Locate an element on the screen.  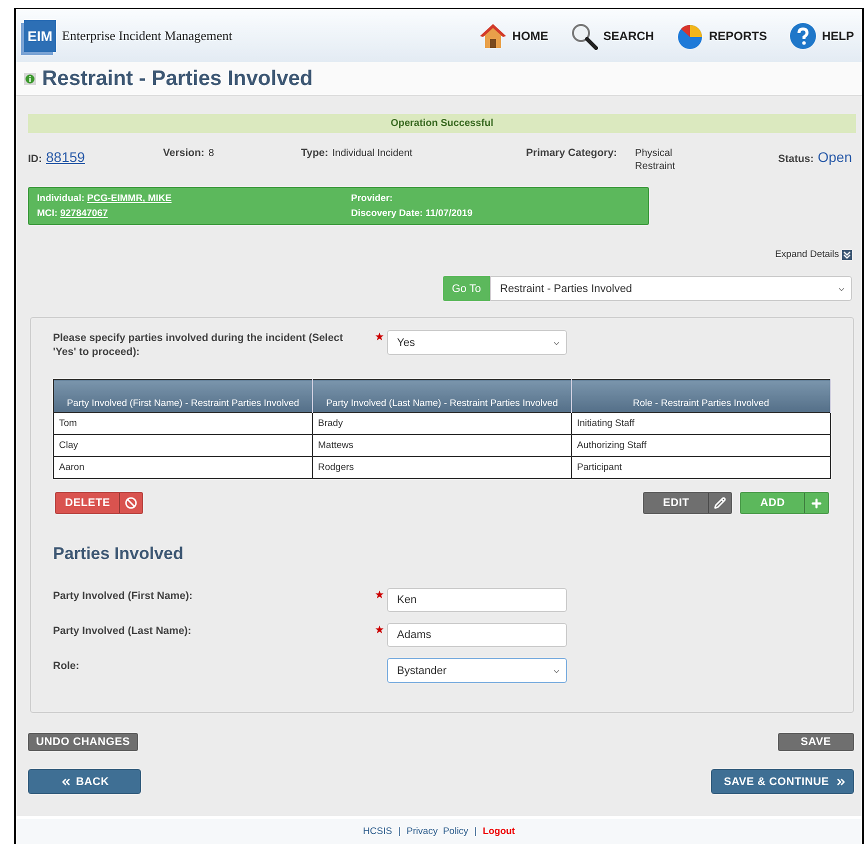
edit-button: EDIT is located at coordinates (687, 503).